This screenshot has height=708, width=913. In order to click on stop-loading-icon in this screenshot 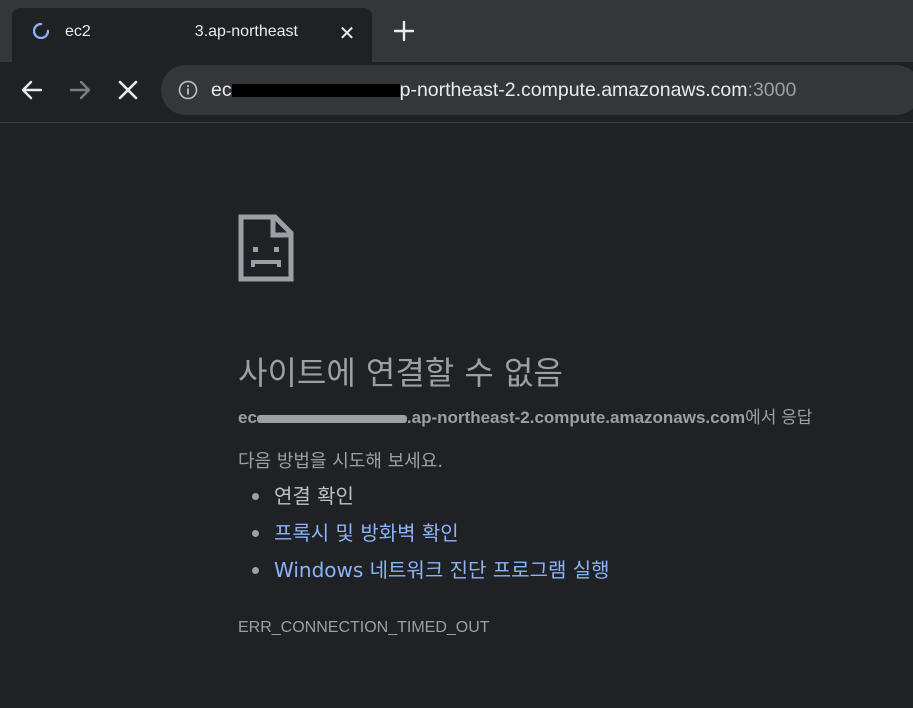, I will do `click(128, 90)`.